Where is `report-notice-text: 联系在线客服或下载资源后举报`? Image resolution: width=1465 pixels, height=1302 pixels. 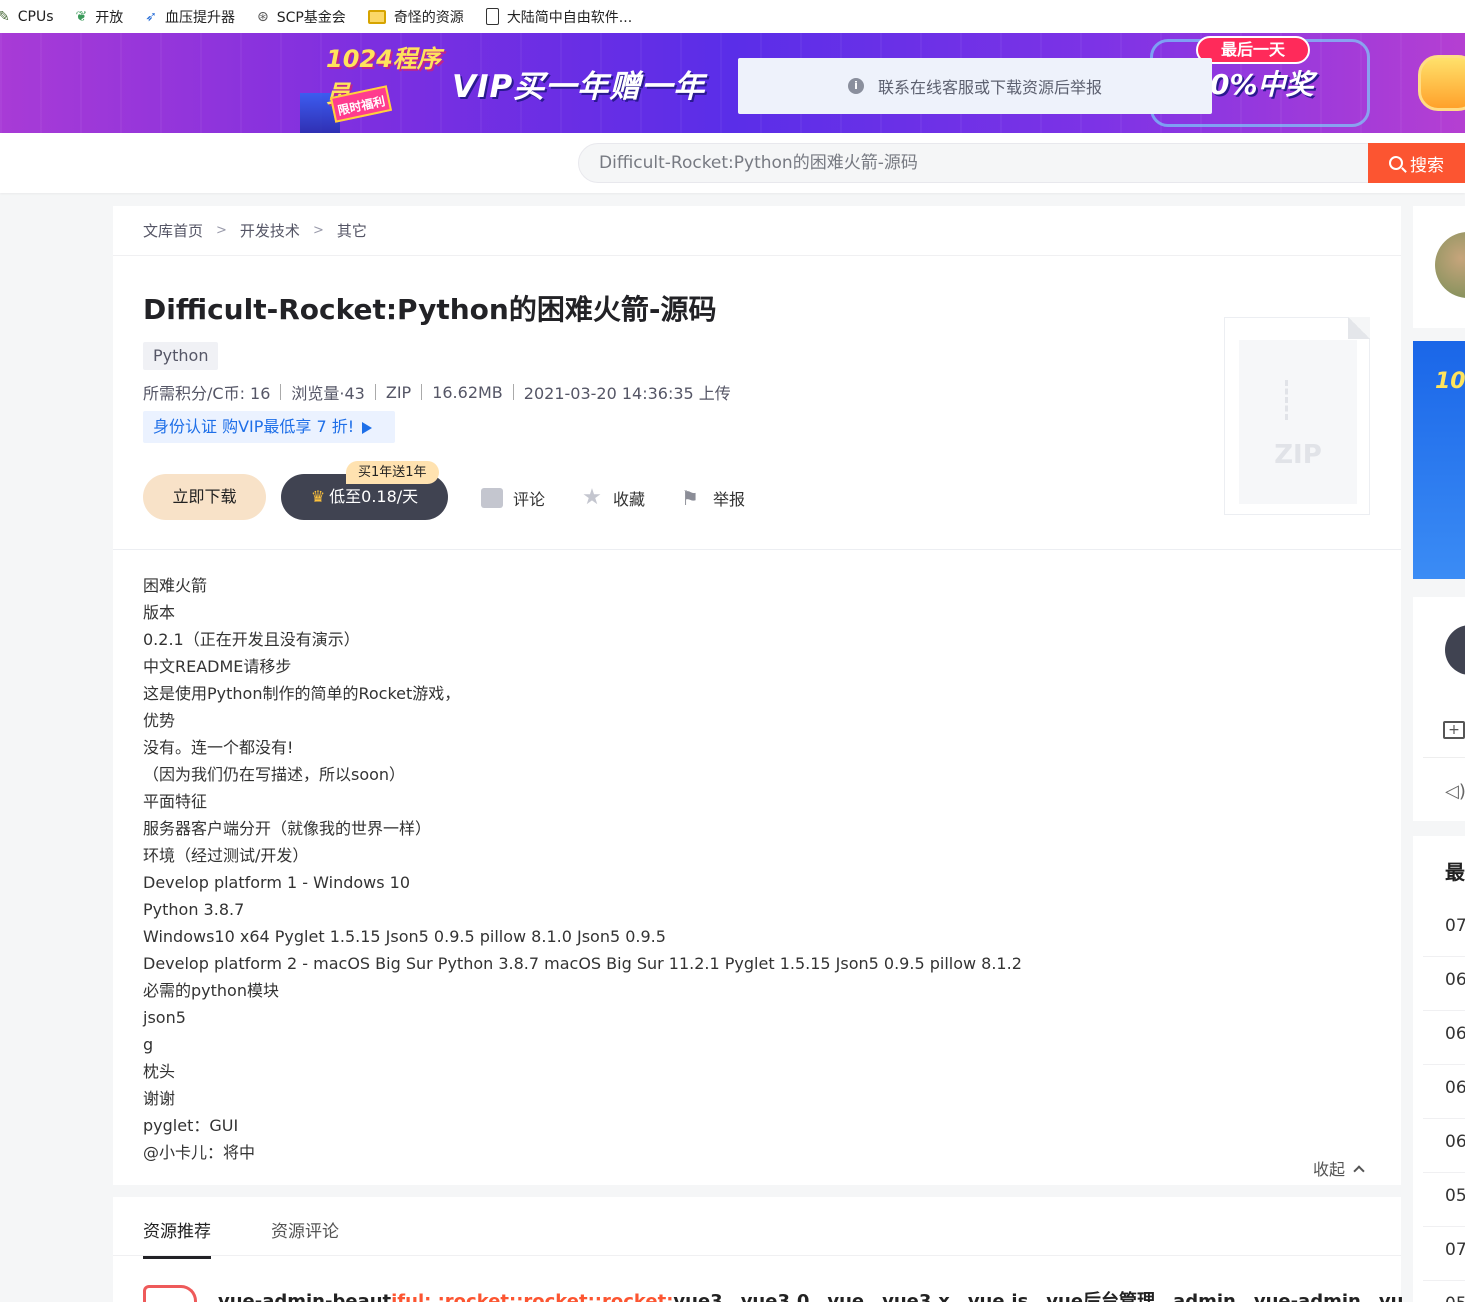
report-notice-text: 联系在线客服或下载资源后举报 is located at coordinates (989, 87).